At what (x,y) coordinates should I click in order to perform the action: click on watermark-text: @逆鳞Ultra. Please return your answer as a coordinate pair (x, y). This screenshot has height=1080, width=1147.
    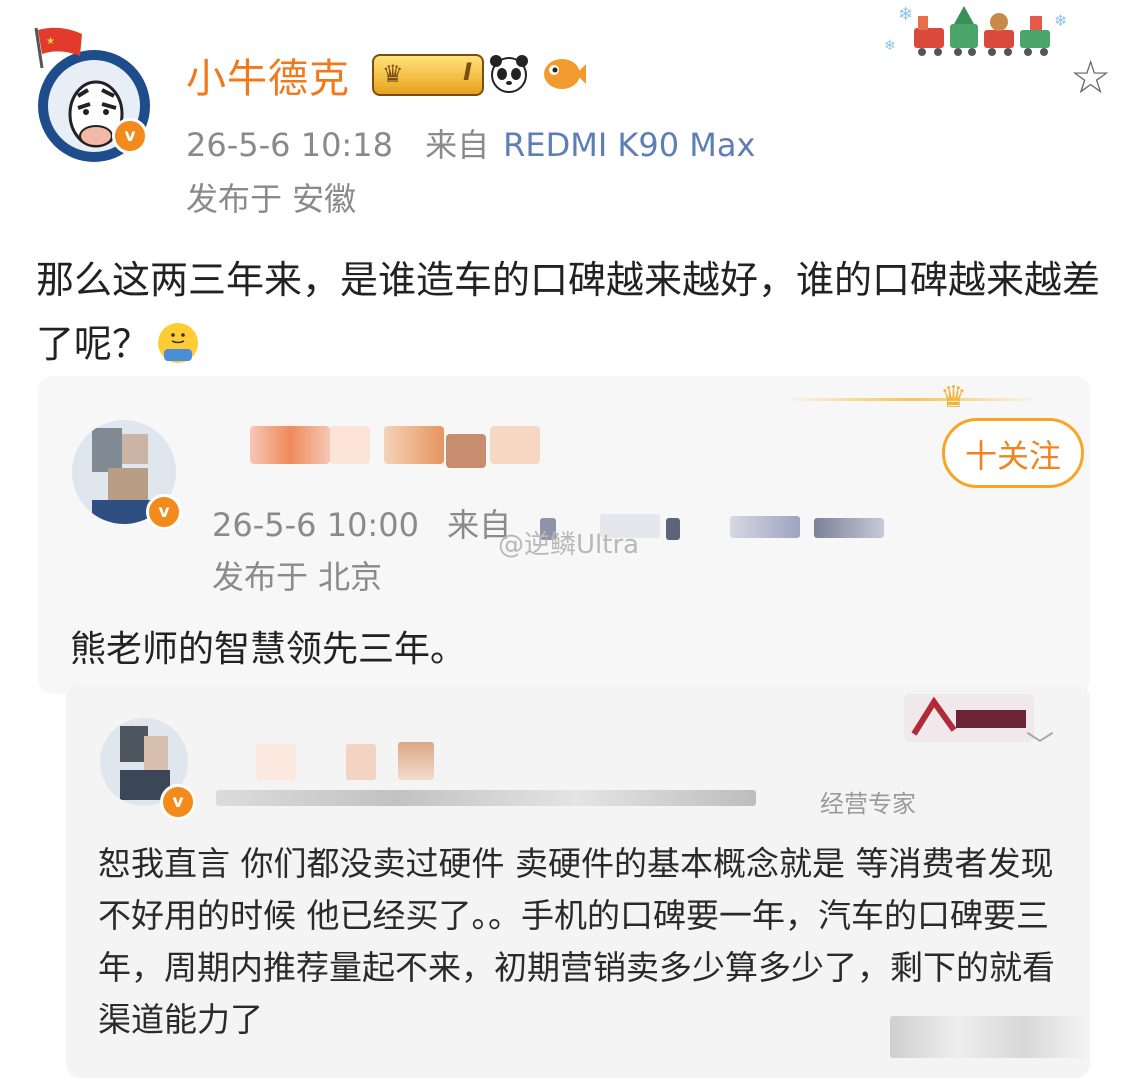
    Looking at the image, I should click on (569, 545).